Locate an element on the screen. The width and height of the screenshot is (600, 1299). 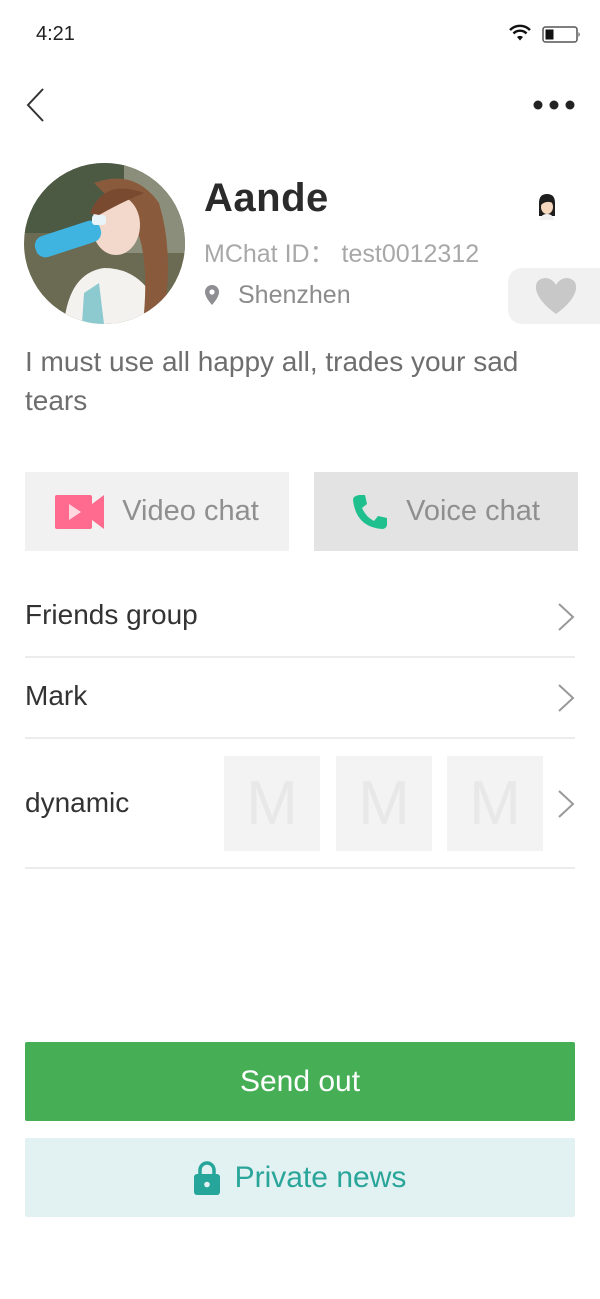
female-avatar-icon is located at coordinates (547, 207).